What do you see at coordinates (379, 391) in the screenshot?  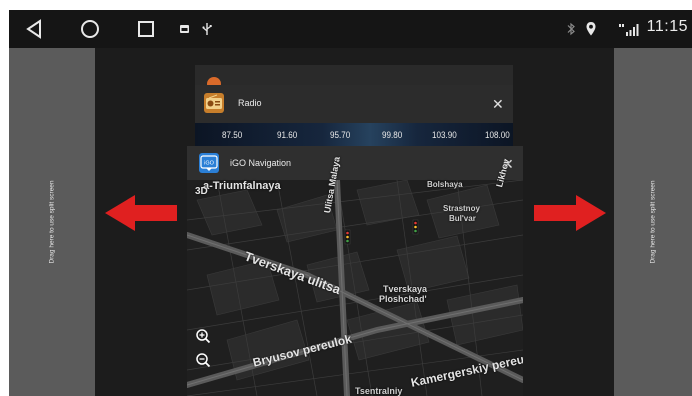 I see `map-label-bottom: Tsentralniy` at bounding box center [379, 391].